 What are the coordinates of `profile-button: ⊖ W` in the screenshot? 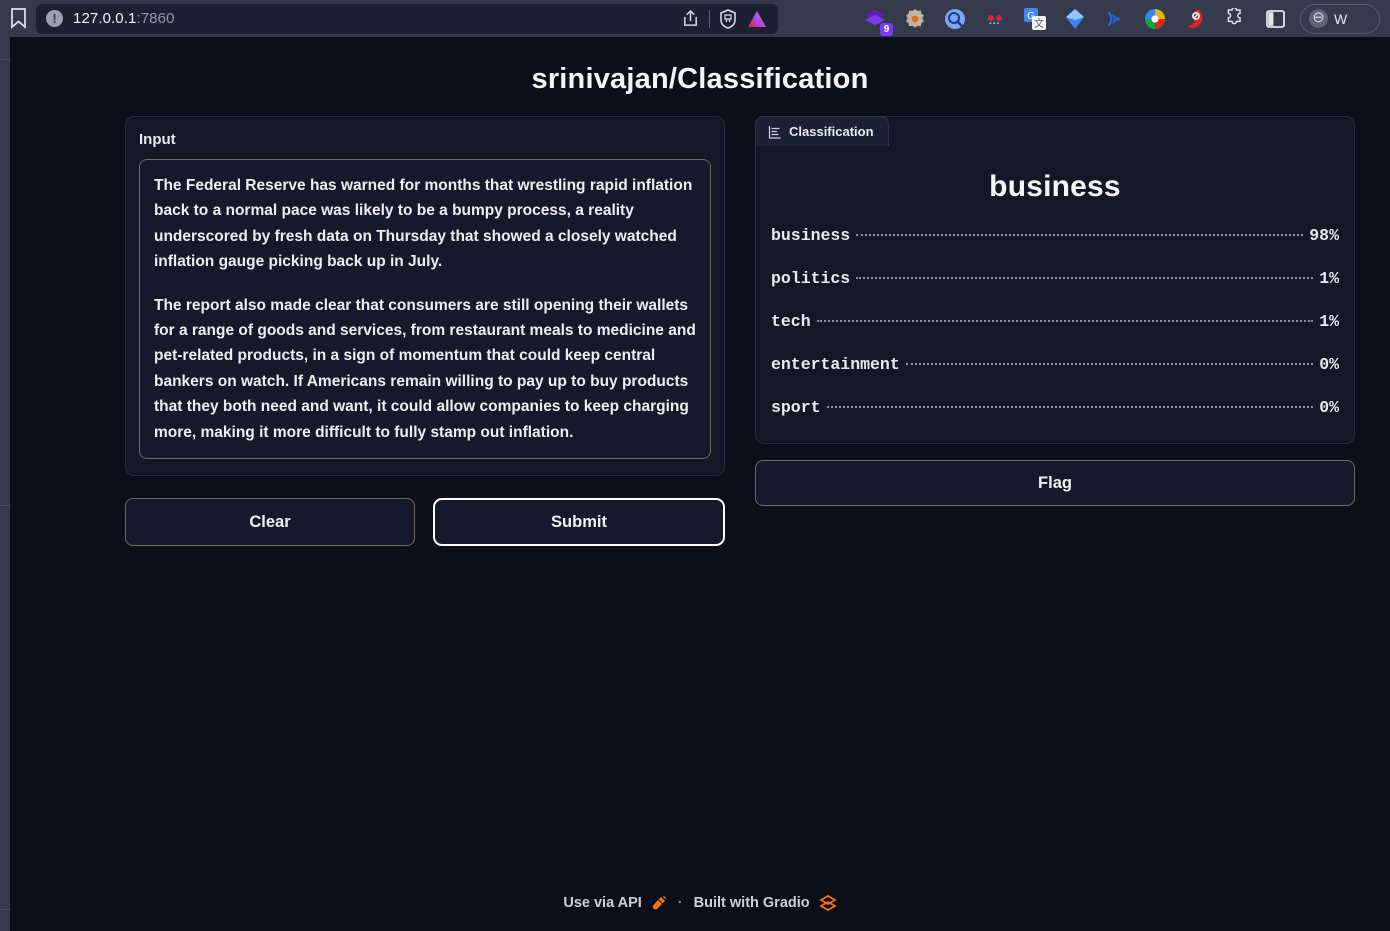 It's located at (1340, 18).